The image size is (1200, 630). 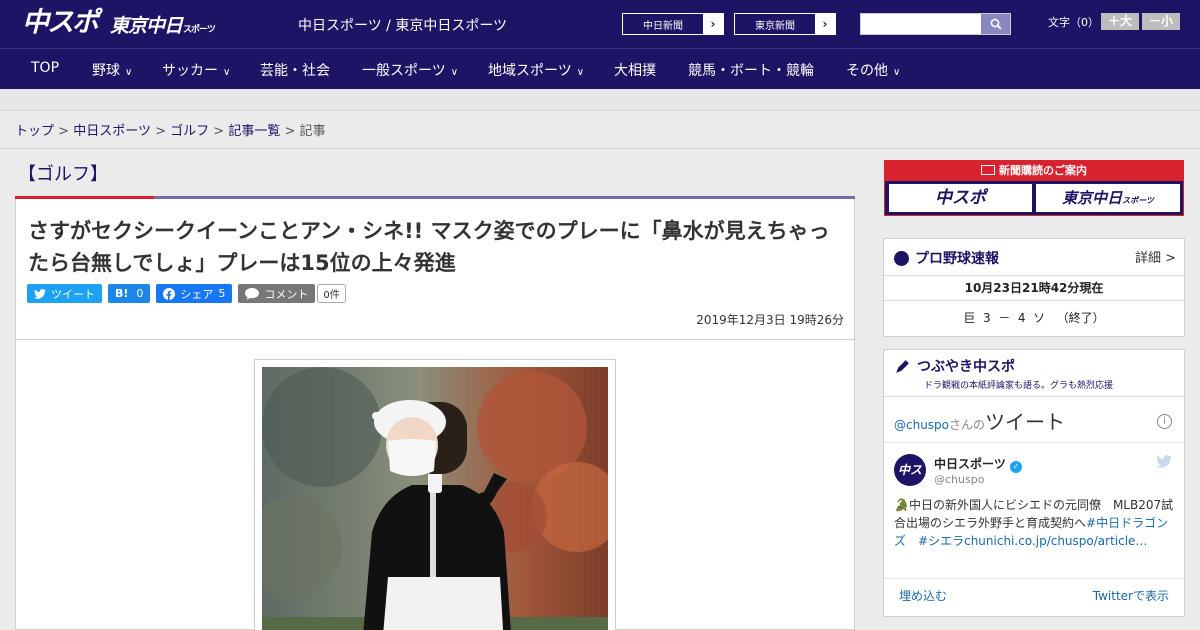 I want to click on tsubuyaki-header: つぶやき中スポ, so click(x=954, y=366).